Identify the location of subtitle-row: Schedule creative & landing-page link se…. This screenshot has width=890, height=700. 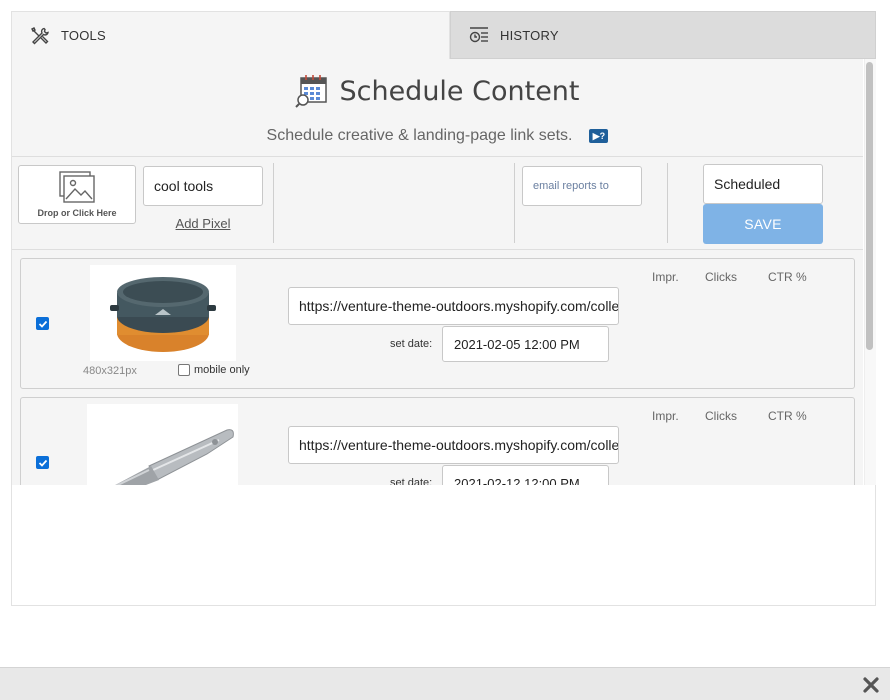
(437, 136).